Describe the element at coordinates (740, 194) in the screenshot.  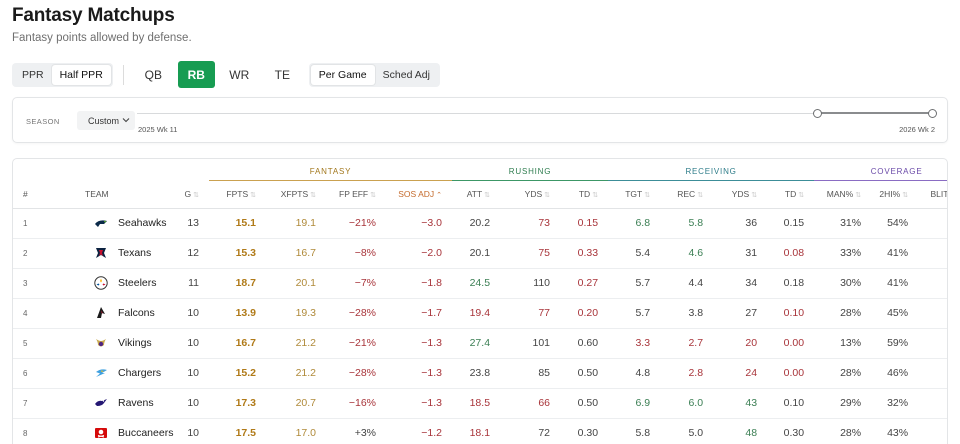
I see `col-rec-yds: YDS ⇅` at that location.